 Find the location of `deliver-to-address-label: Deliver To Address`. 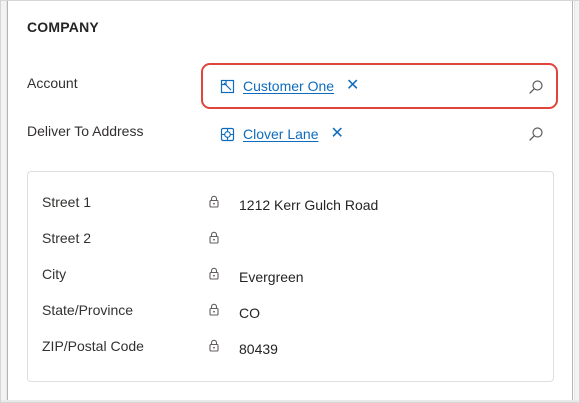

deliver-to-address-label: Deliver To Address is located at coordinates (85, 131).